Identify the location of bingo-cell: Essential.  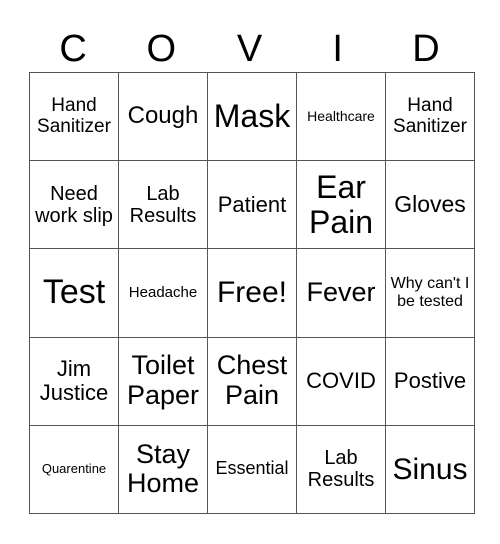
(252, 469).